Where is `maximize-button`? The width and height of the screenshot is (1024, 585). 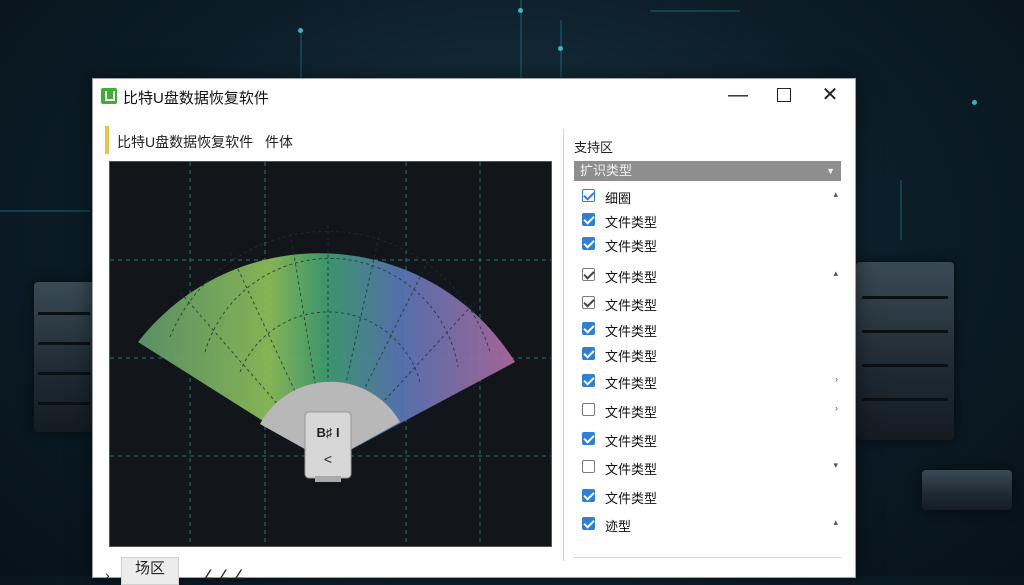 maximize-button is located at coordinates (784, 96).